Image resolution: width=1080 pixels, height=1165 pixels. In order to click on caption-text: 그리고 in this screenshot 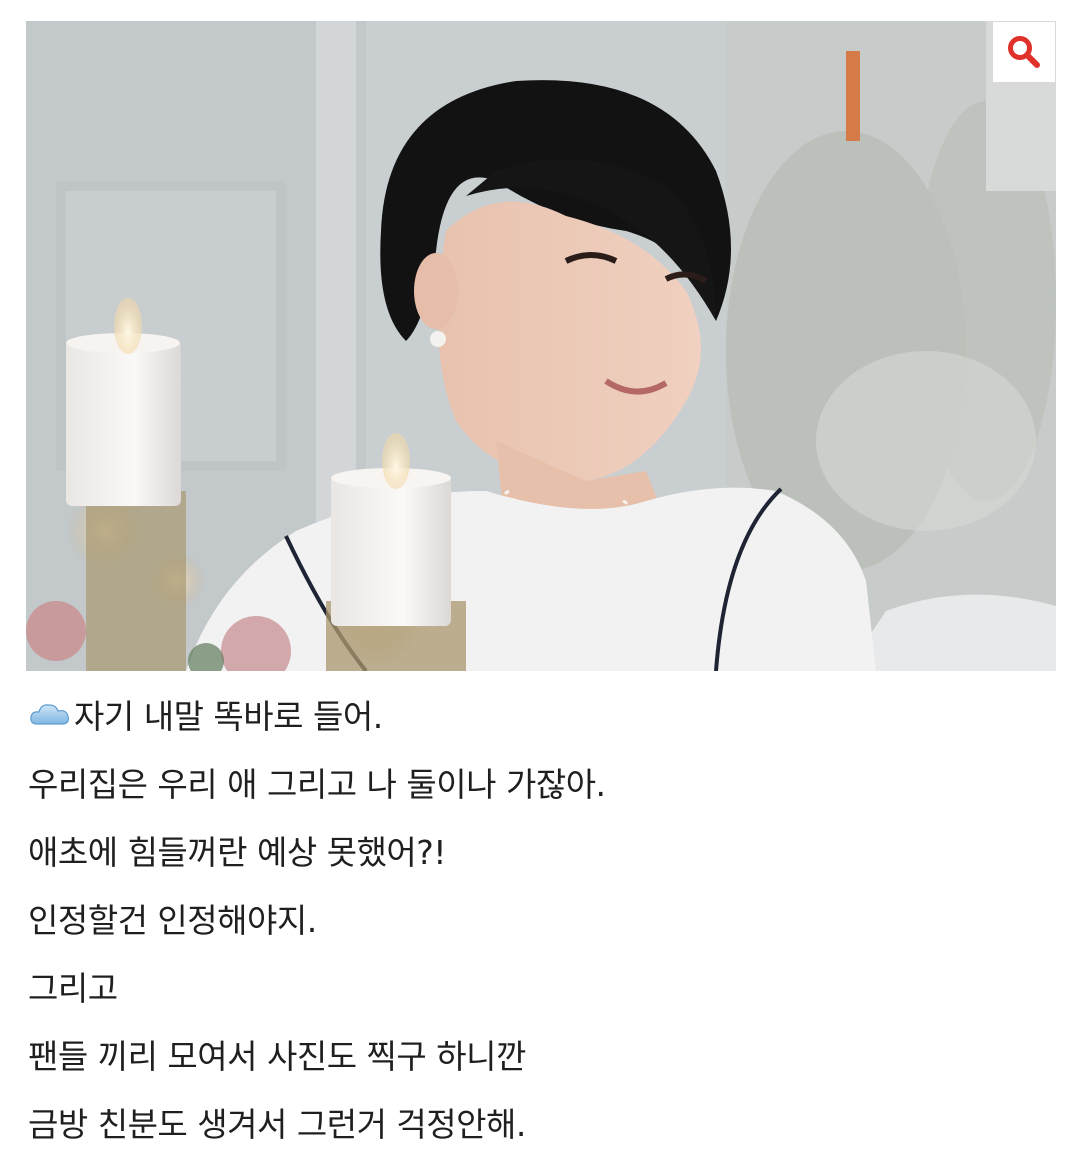, I will do `click(73, 988)`.